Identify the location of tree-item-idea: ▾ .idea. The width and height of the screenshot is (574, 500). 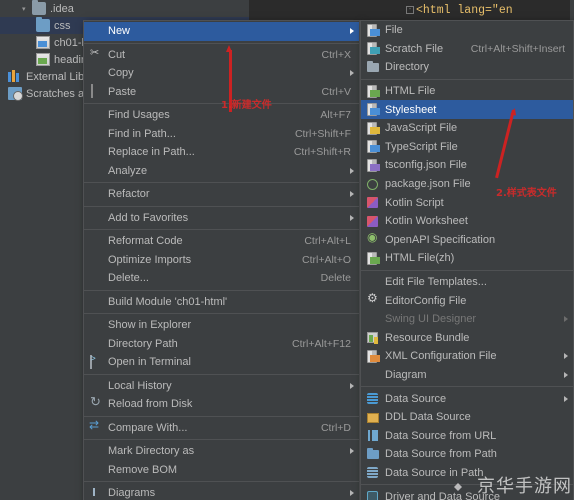
(124, 8).